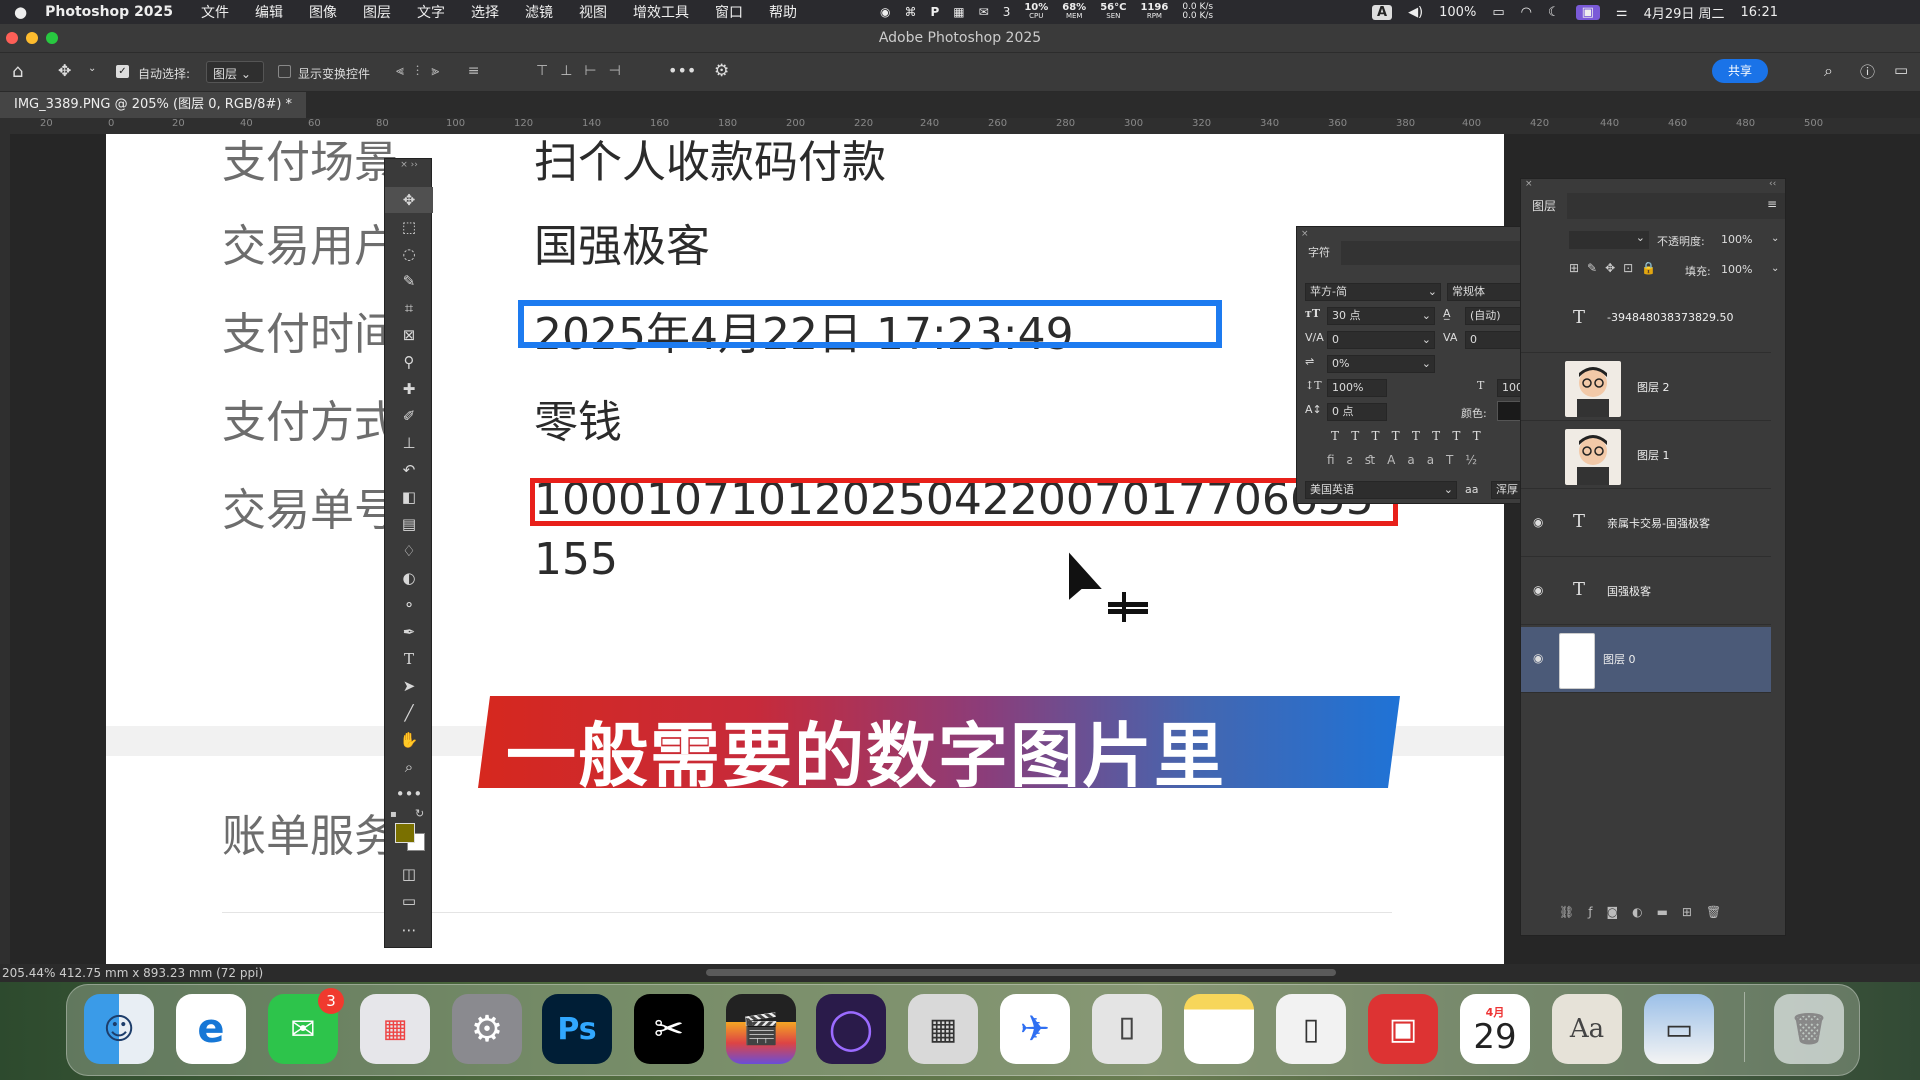  Describe the element at coordinates (1219, 1029) in the screenshot. I see `notes-icon` at that location.